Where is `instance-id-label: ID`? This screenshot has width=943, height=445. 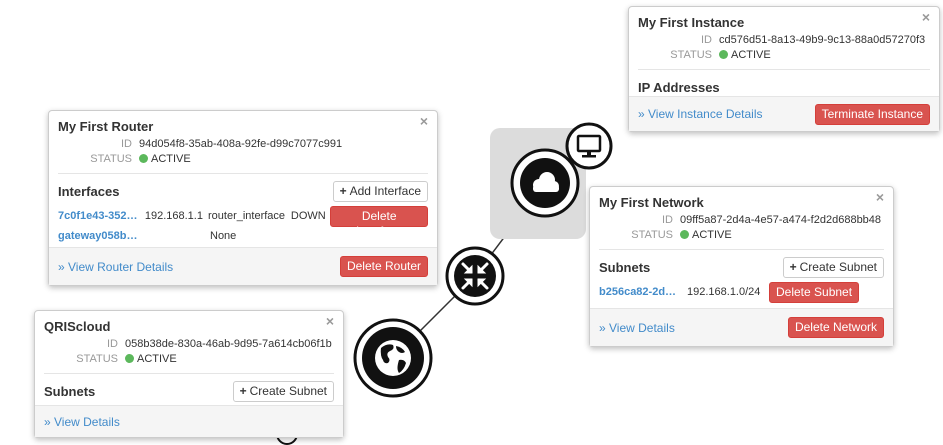
instance-id-label: ID is located at coordinates (706, 39).